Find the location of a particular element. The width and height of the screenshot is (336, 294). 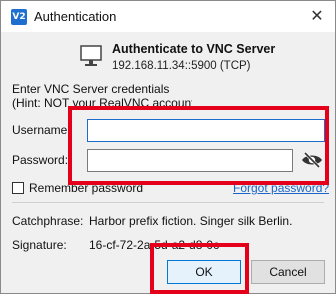

cancel-button: Cancel is located at coordinates (288, 272).